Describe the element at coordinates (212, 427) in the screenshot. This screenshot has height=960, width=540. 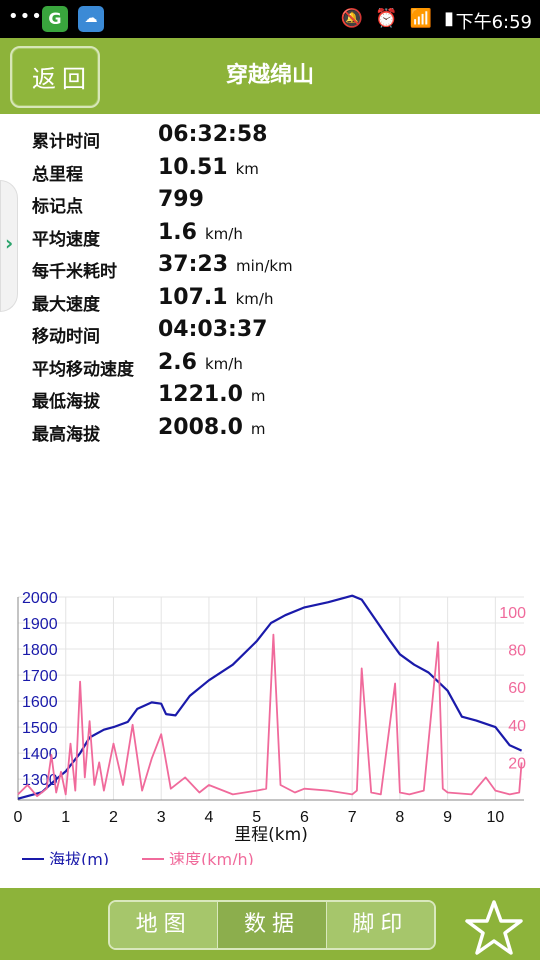
I see `stat-value: 2008.0 m` at that location.